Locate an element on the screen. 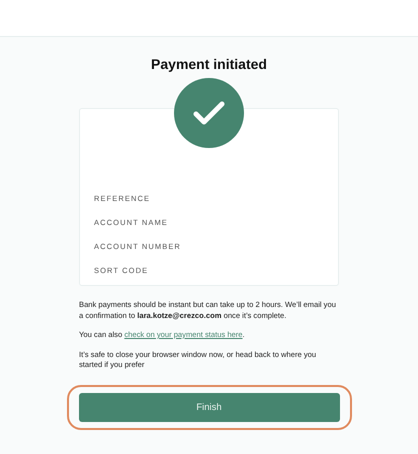  finish-button: Finish is located at coordinates (209, 407).